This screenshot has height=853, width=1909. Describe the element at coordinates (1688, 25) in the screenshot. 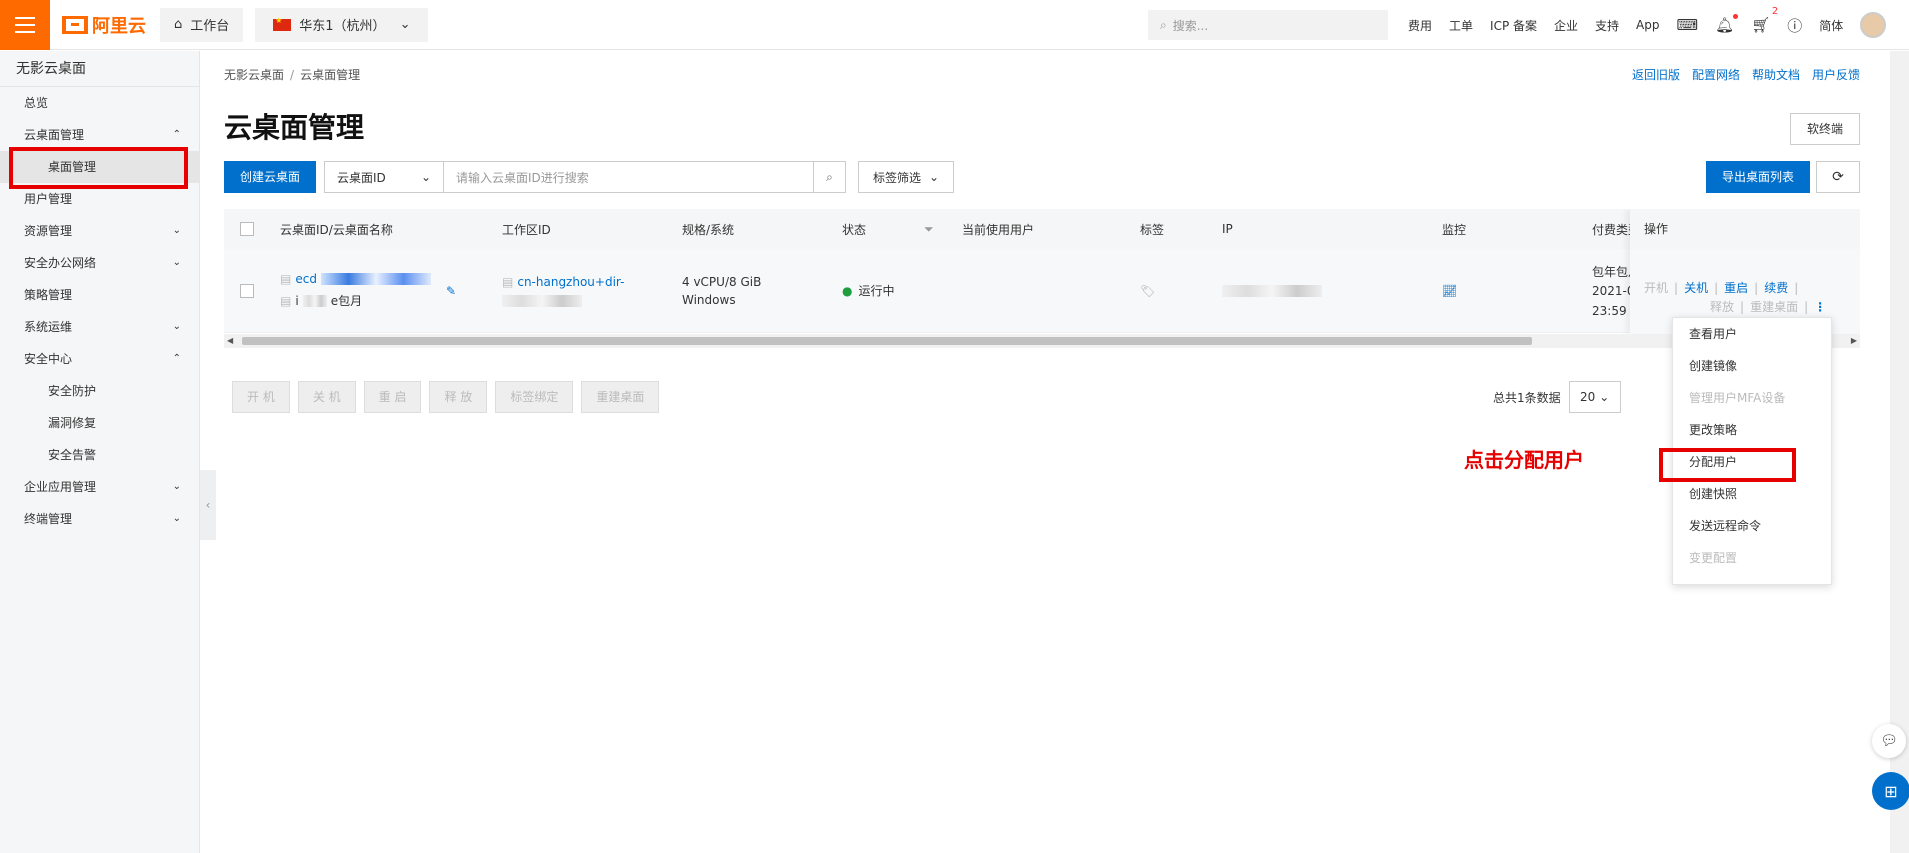

I see `terminal-icon: ⌨` at that location.